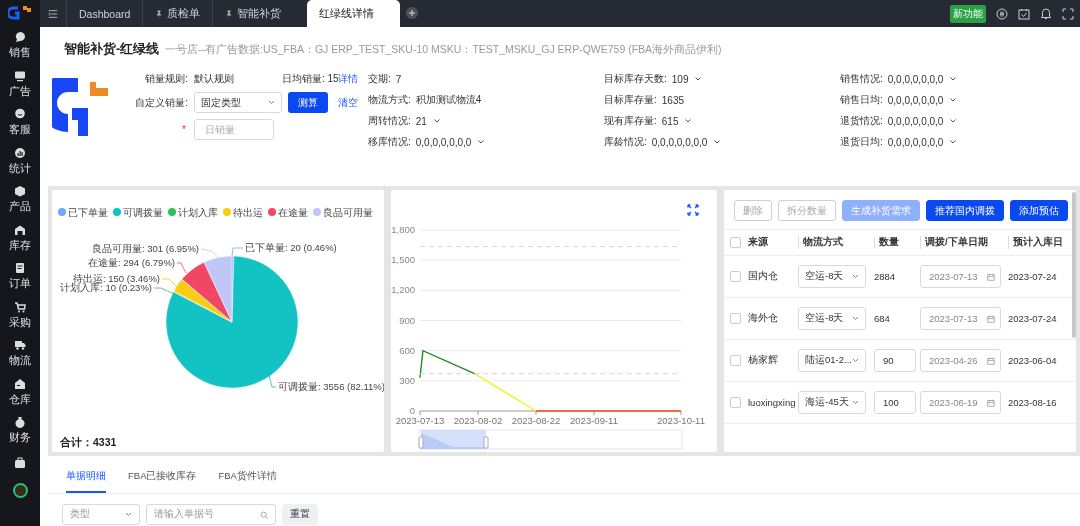 The height and width of the screenshot is (526, 1080). Describe the element at coordinates (594, 420) in the screenshot. I see `axis-label: 2023-09-11` at that location.